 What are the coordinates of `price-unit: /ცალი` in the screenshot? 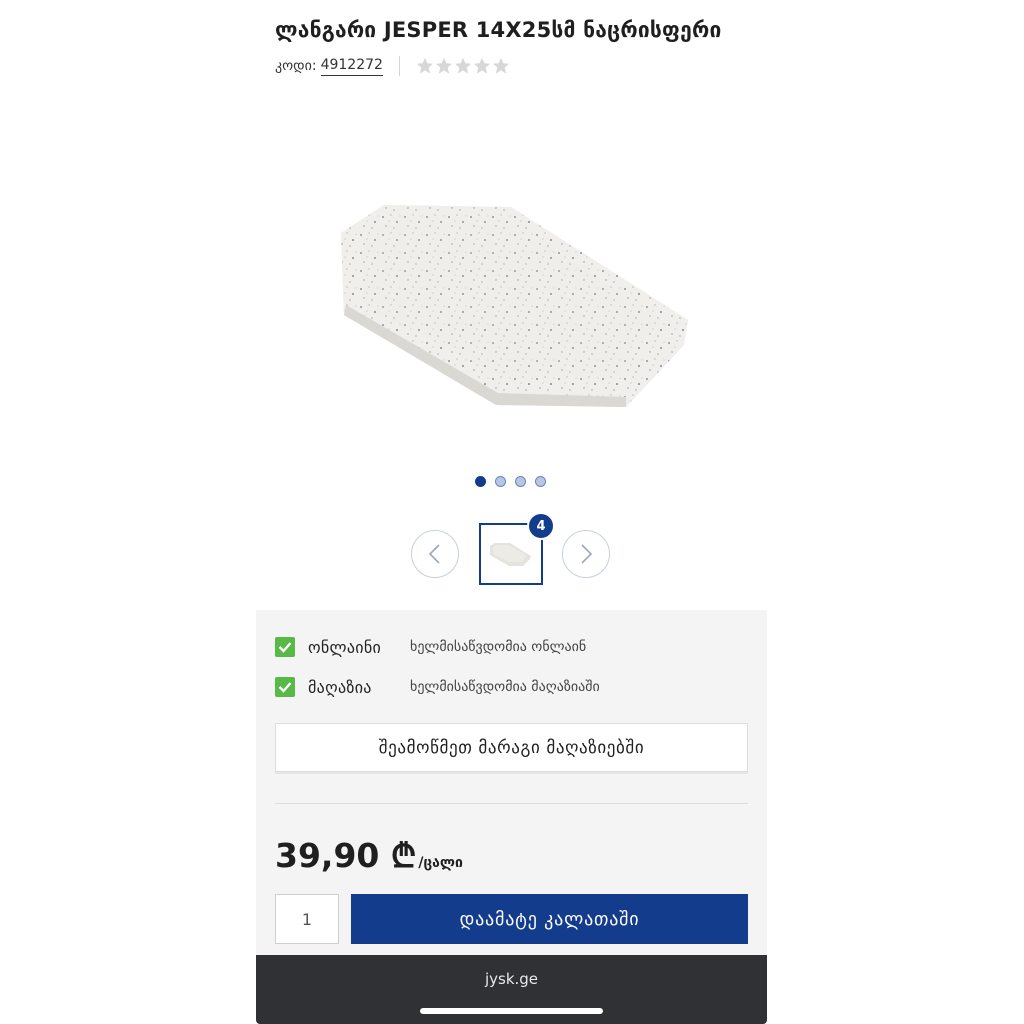 It's located at (440, 863).